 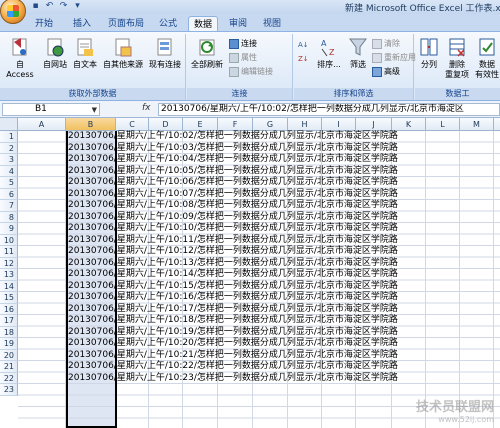 What do you see at coordinates (443, 124) in the screenshot?
I see `column-header-l: L` at bounding box center [443, 124].